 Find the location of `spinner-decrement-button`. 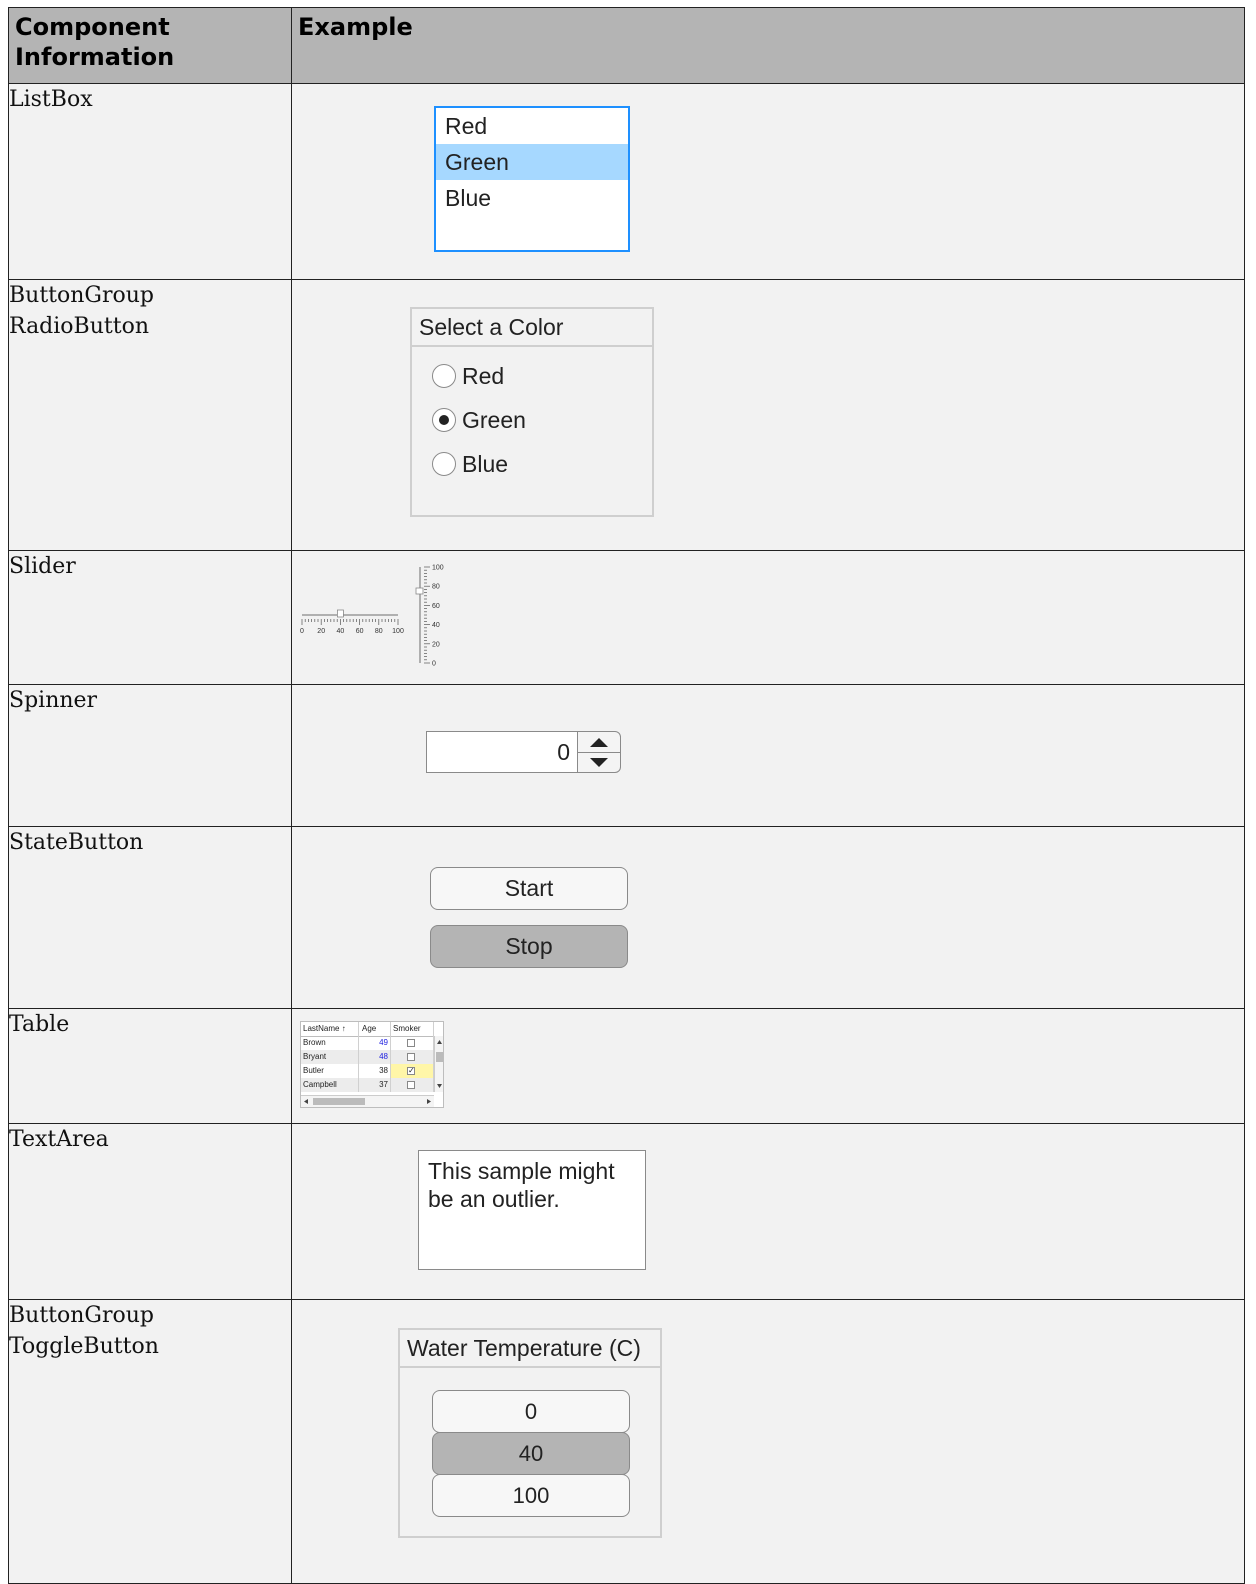

spinner-decrement-button is located at coordinates (599, 762).